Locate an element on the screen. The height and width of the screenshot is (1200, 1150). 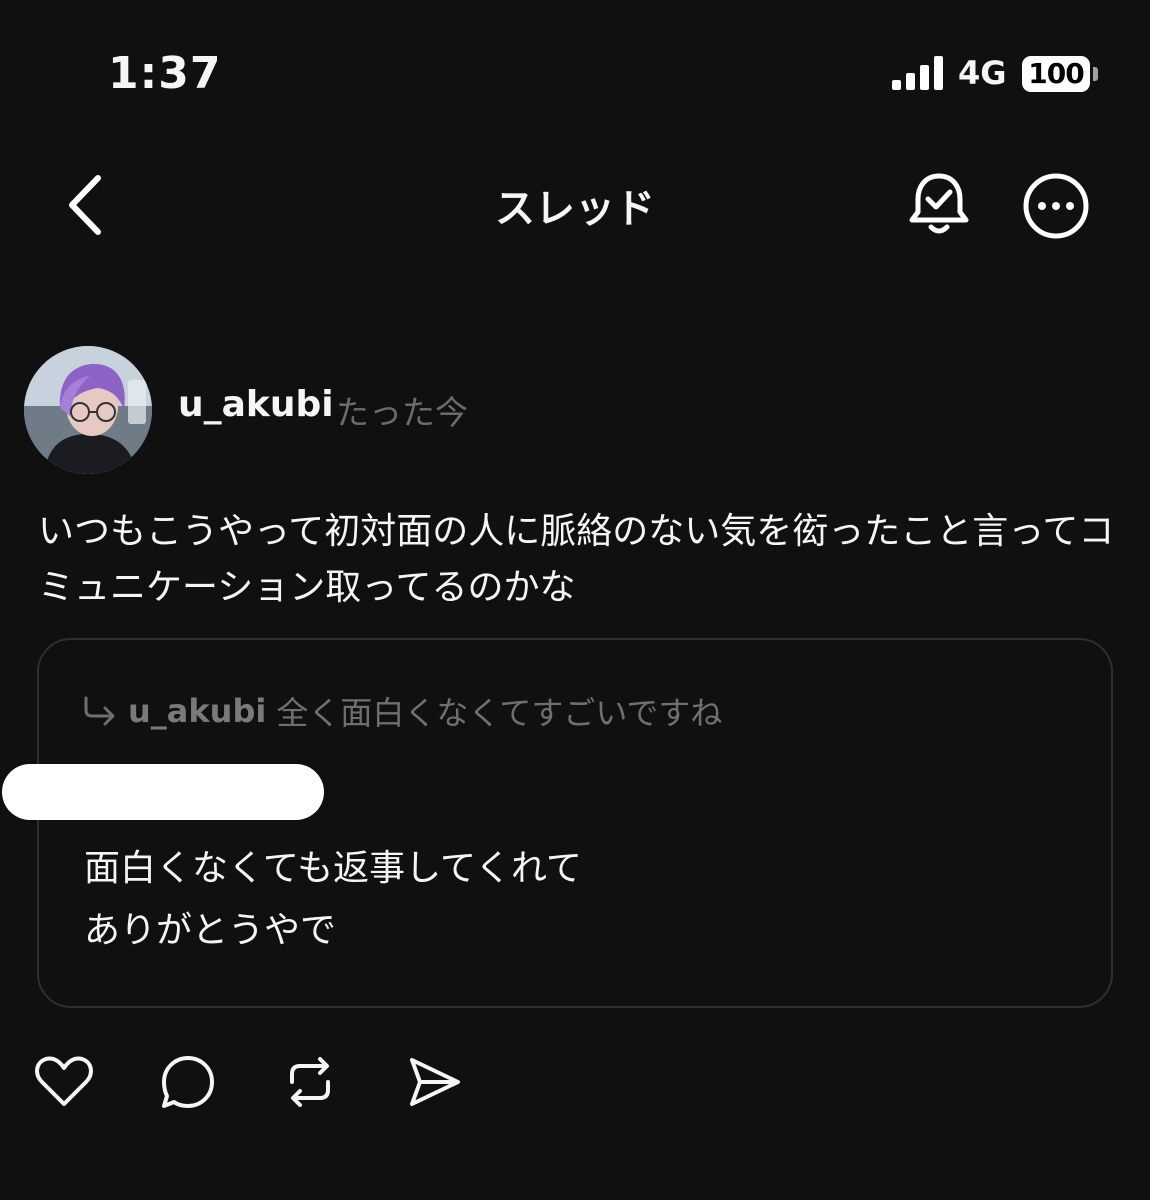
comment-icon is located at coordinates (188, 1082).